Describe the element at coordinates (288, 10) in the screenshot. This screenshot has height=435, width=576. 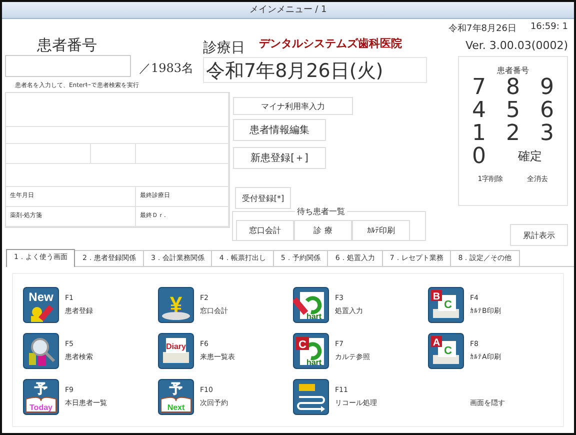
I see `window-title: メインメニュー / 1` at that location.